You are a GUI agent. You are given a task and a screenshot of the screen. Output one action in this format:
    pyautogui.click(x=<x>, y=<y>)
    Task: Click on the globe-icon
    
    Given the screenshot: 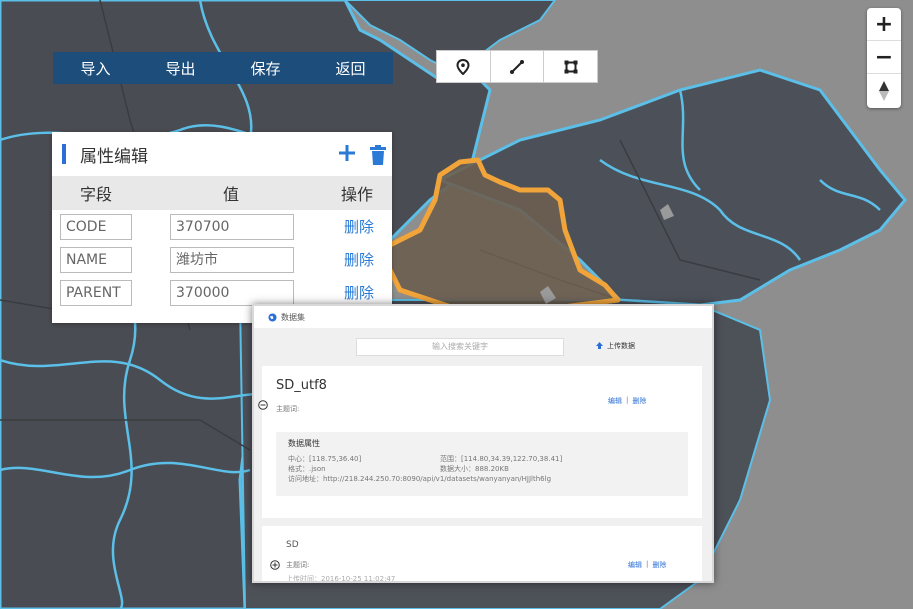 What is the action you would take?
    pyautogui.click(x=272, y=317)
    